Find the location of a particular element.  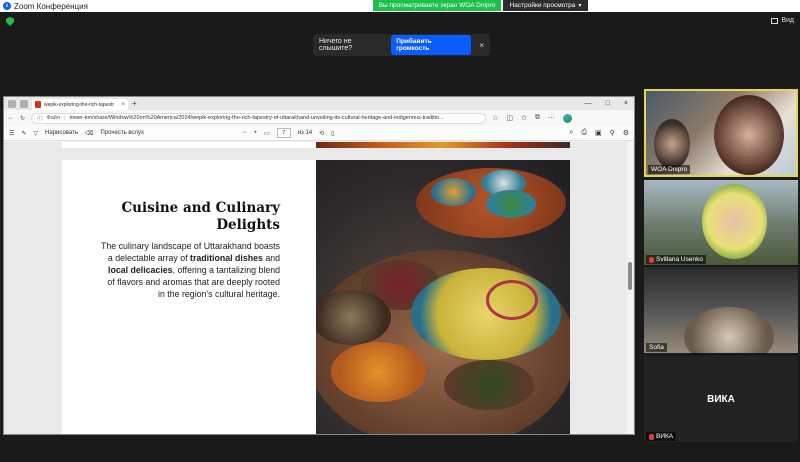

print-icon: ⎙ is located at coordinates (584, 133).